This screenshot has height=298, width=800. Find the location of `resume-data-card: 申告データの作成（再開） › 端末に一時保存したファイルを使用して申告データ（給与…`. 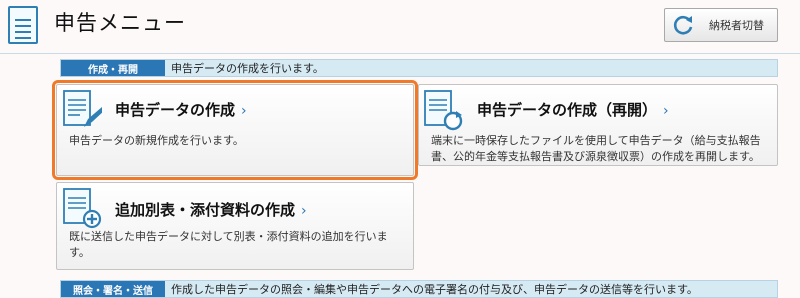

resume-data-card: 申告データの作成（再開） › 端末に一時保存したファイルを使用して申告データ（給与… is located at coordinates (598, 125).